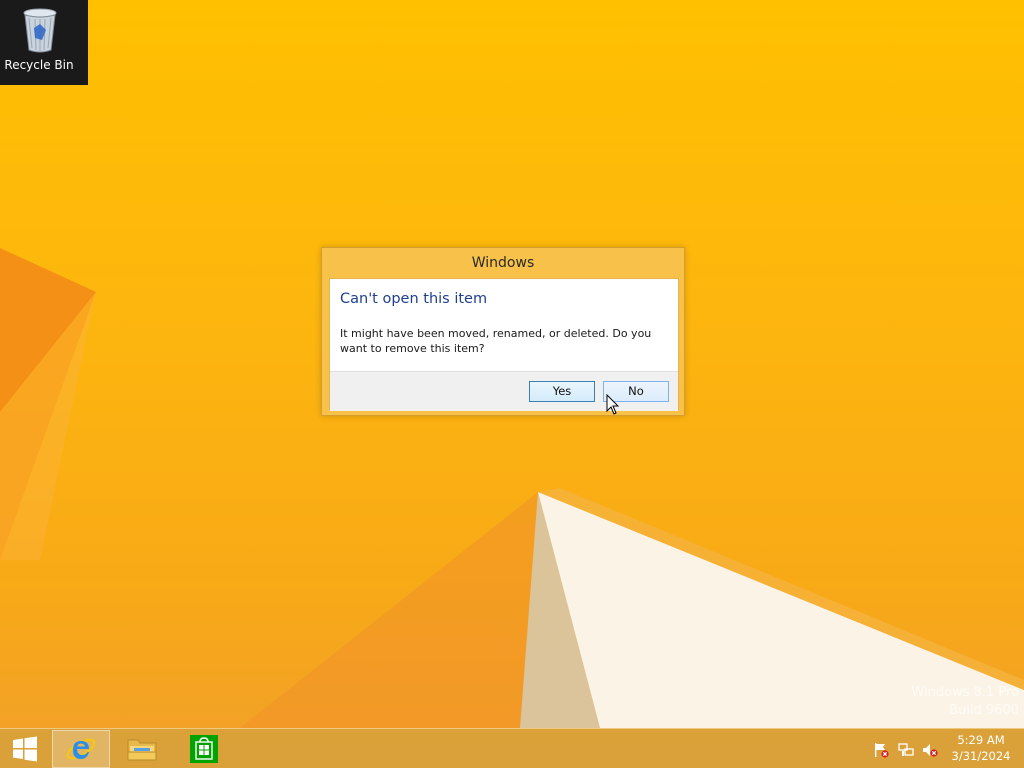  I want to click on clock-time: 5:29 AM, so click(981, 740).